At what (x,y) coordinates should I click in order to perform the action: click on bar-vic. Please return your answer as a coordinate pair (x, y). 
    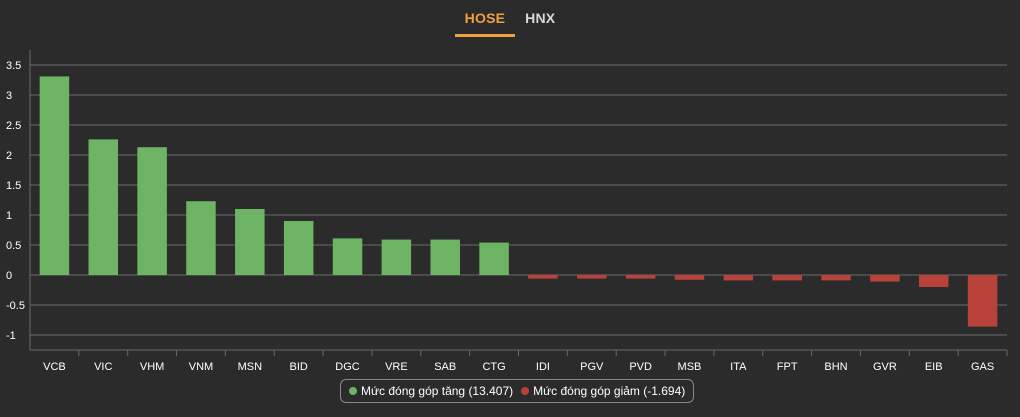
    Looking at the image, I should click on (103, 207).